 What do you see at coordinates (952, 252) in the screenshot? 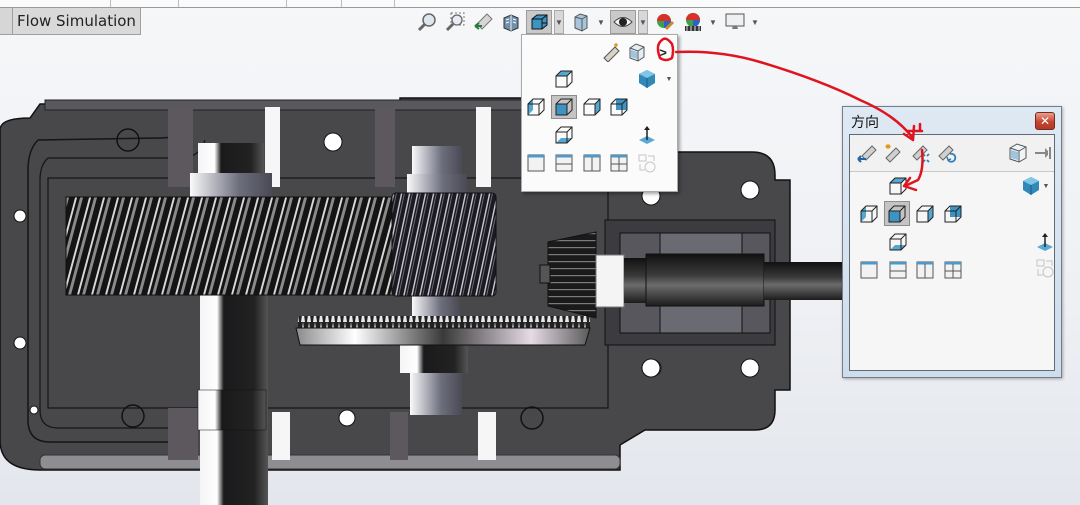
I see `dialog-body: ▼` at bounding box center [952, 252].